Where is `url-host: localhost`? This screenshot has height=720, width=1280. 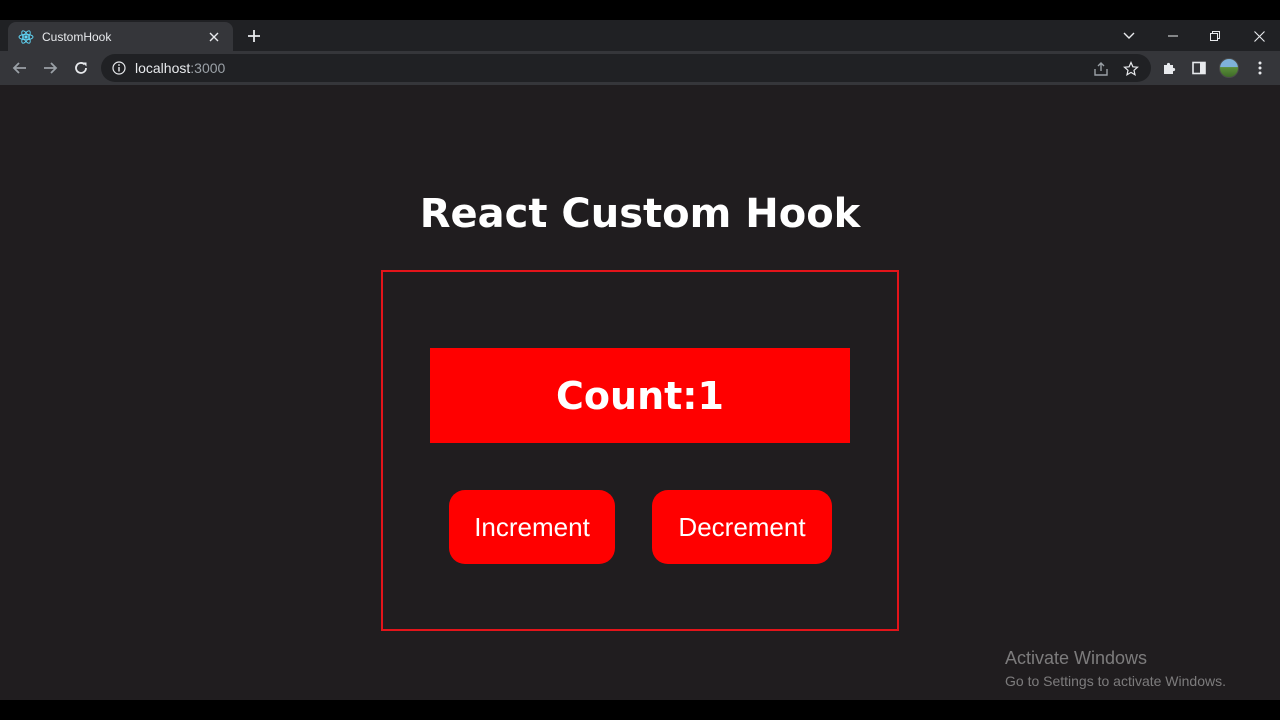
url-host: localhost is located at coordinates (163, 68).